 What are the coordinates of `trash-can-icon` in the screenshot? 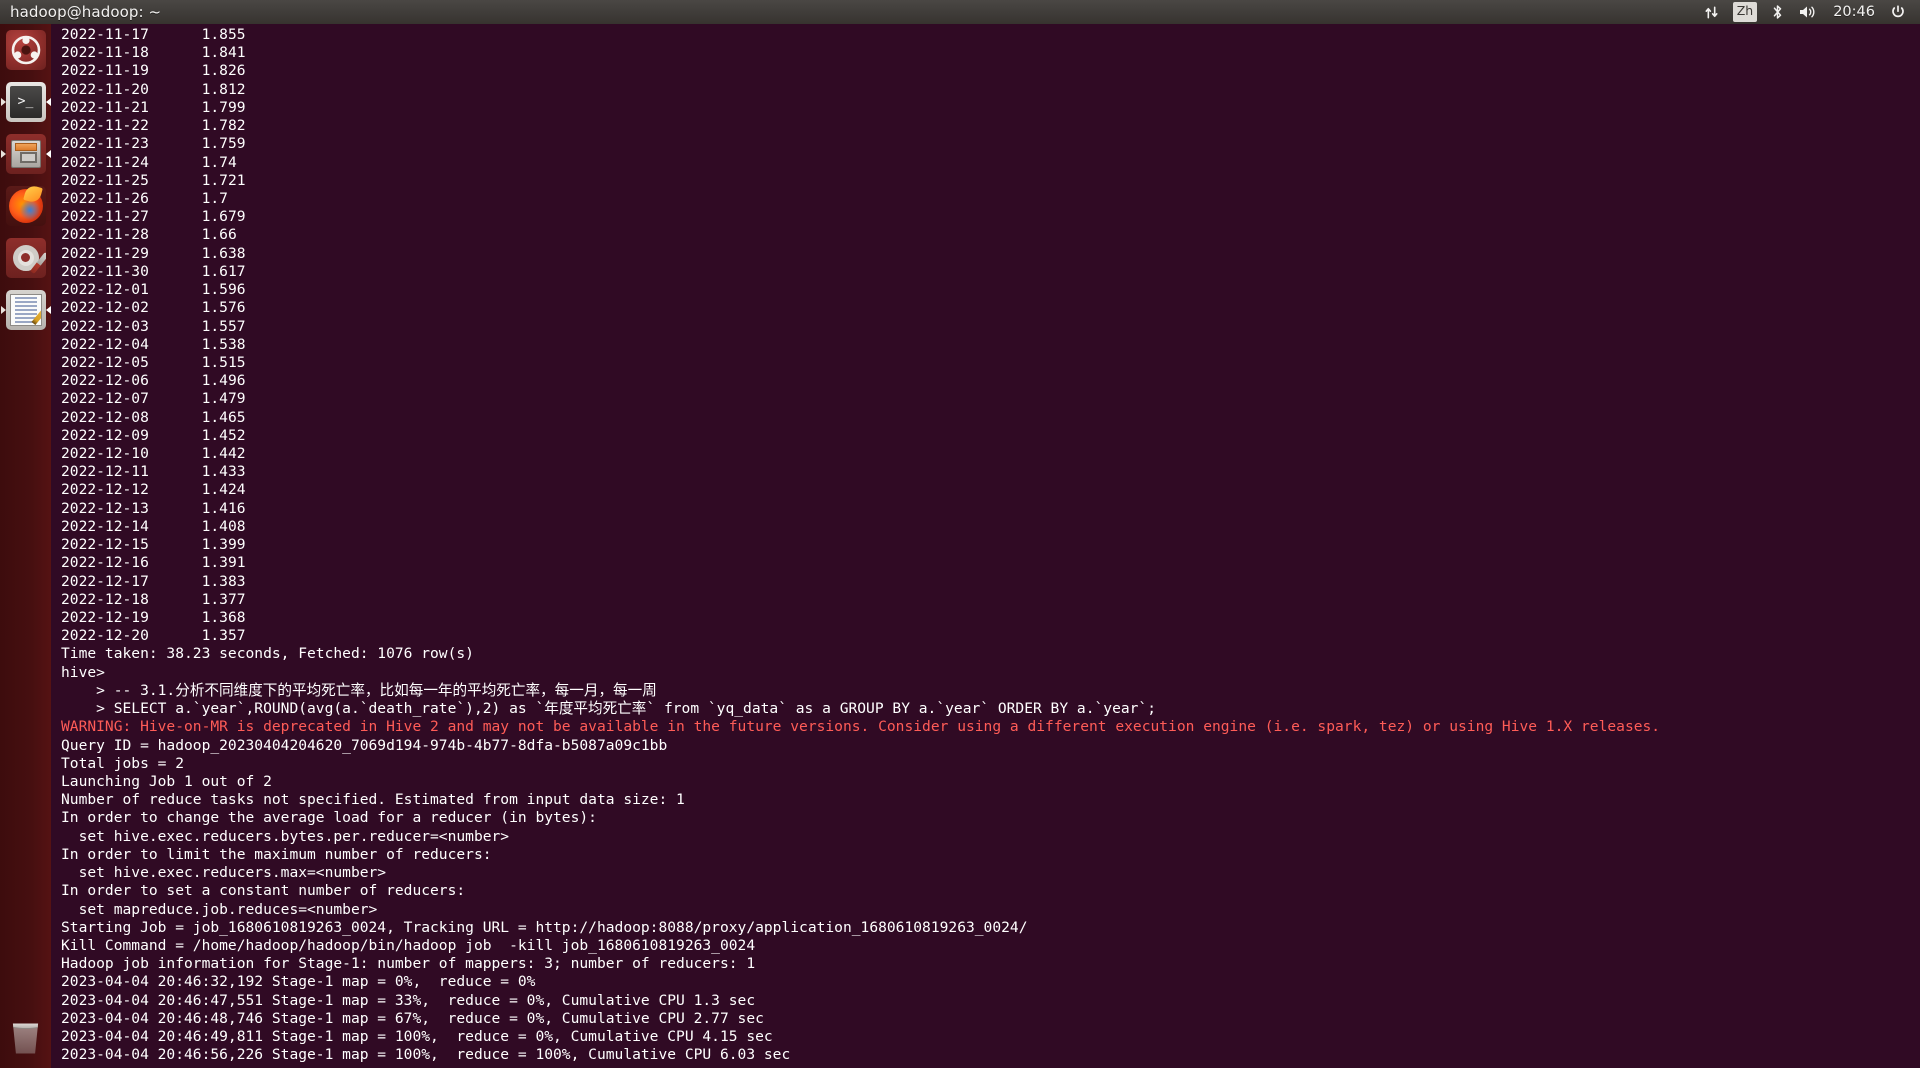 It's located at (25, 1038).